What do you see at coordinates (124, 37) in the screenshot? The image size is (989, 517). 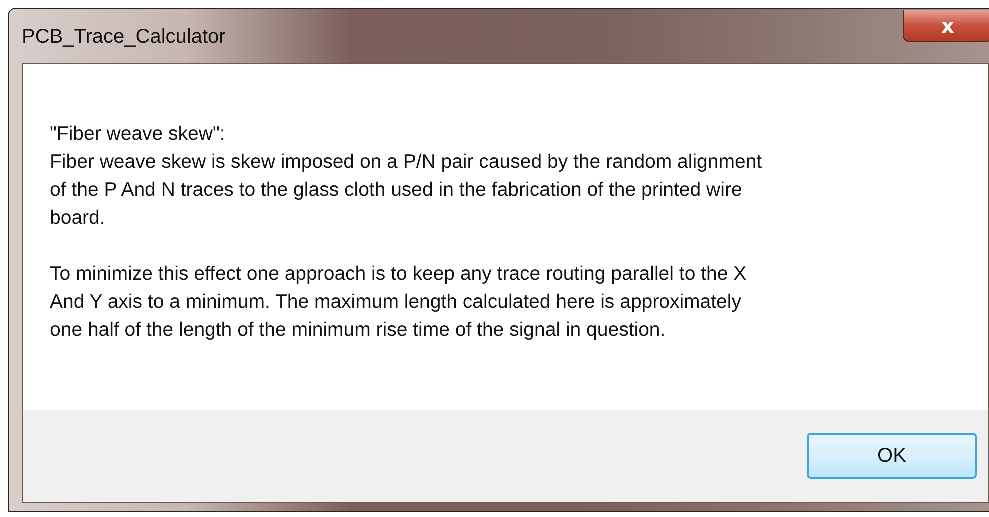 I see `window-title: PCB_Trace_Calculator` at bounding box center [124, 37].